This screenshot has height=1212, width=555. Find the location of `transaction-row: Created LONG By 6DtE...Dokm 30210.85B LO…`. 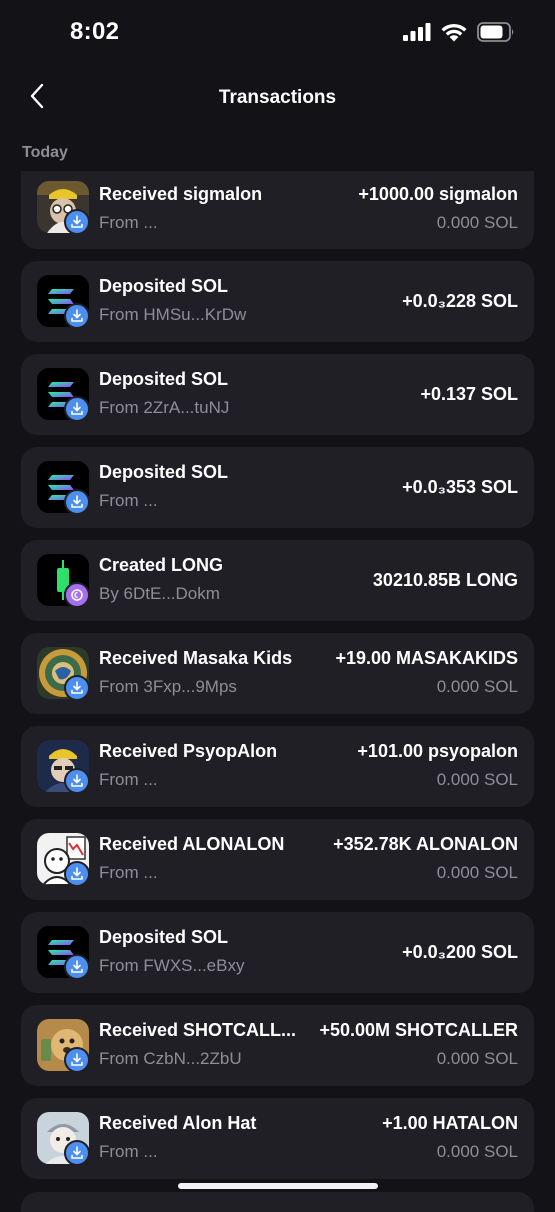

transaction-row: Created LONG By 6DtE...Dokm 30210.85B LO… is located at coordinates (277, 580).